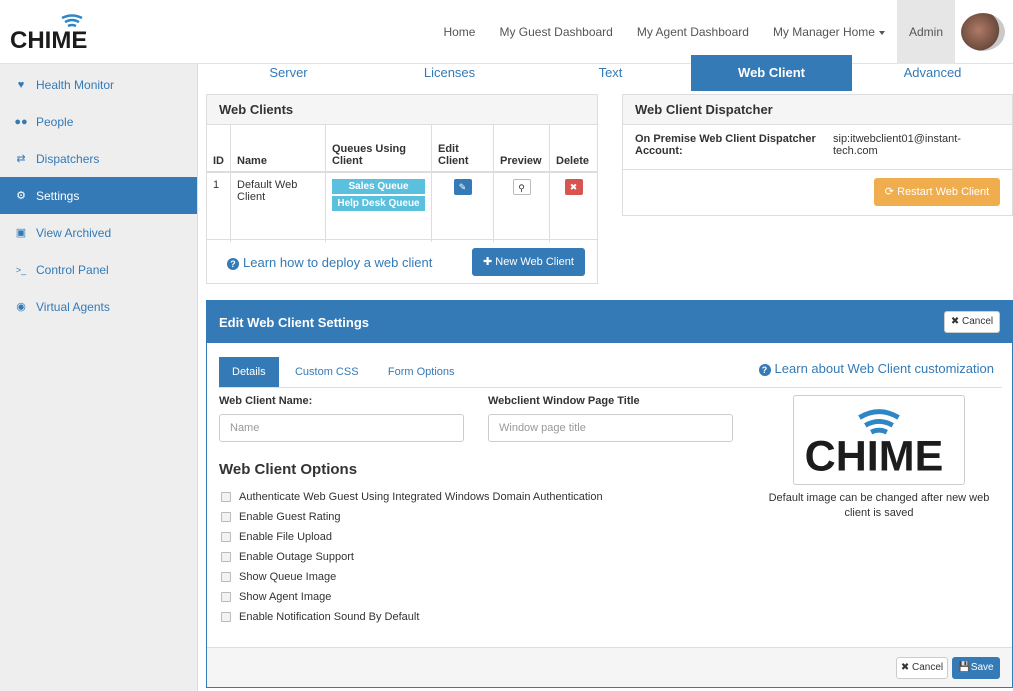  What do you see at coordinates (771, 73) in the screenshot?
I see `tab-web-client: Web Client` at bounding box center [771, 73].